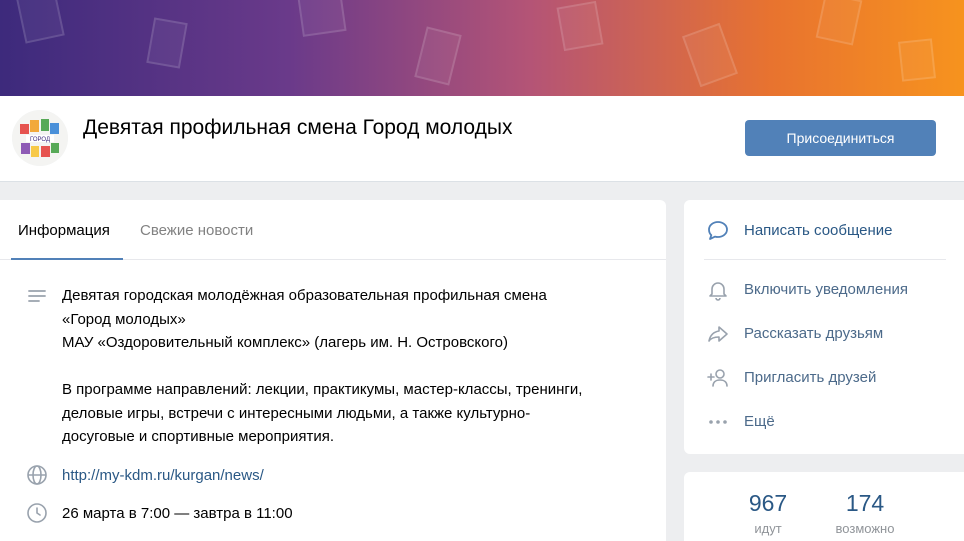 Image resolution: width=964 pixels, height=541 pixels. Describe the element at coordinates (865, 528) in the screenshot. I see `maybe-label: возможно` at that location.